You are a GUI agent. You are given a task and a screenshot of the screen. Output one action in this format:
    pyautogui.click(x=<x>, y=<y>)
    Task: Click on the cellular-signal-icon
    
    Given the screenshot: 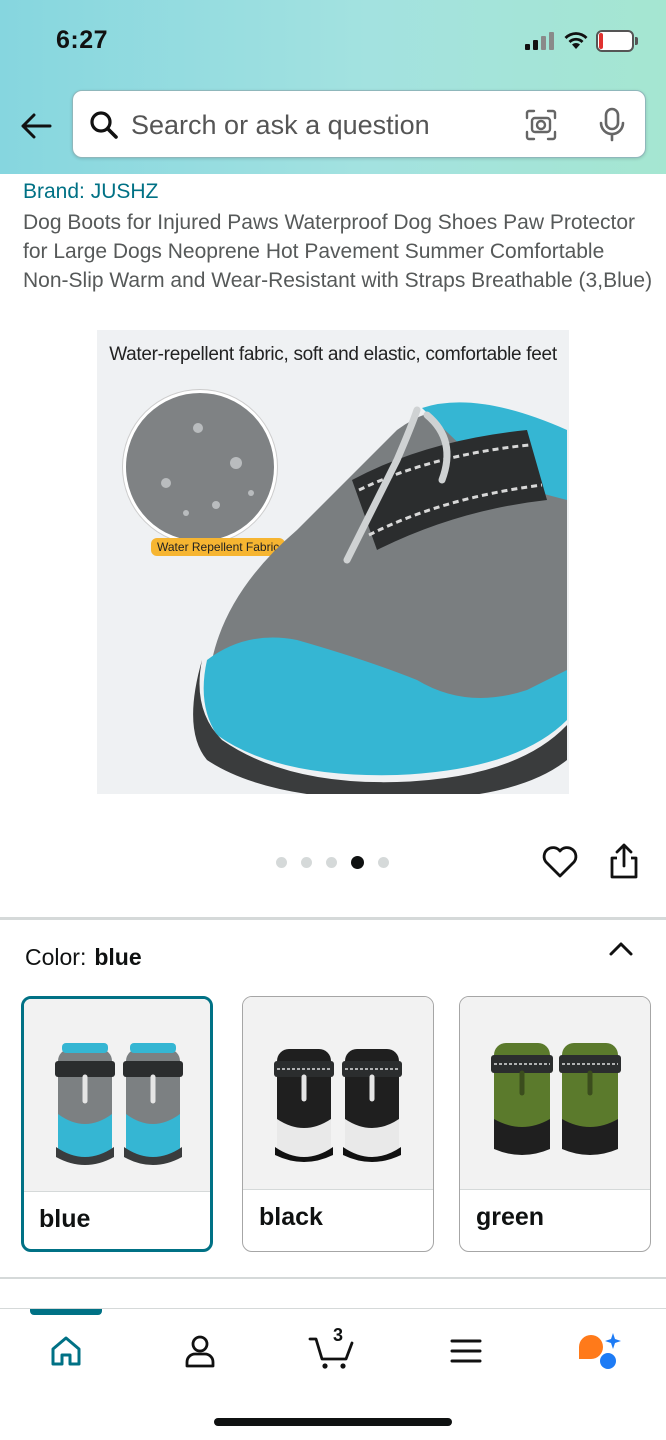 What is the action you would take?
    pyautogui.click(x=539, y=41)
    